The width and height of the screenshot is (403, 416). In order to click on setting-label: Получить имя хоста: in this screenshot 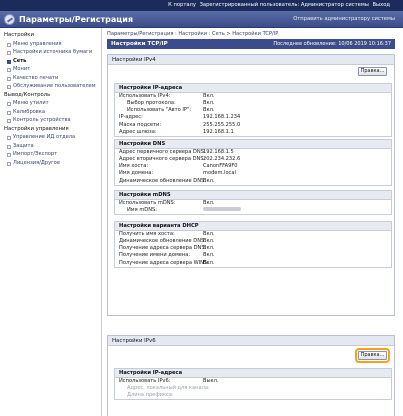, I will do `click(147, 233)`.